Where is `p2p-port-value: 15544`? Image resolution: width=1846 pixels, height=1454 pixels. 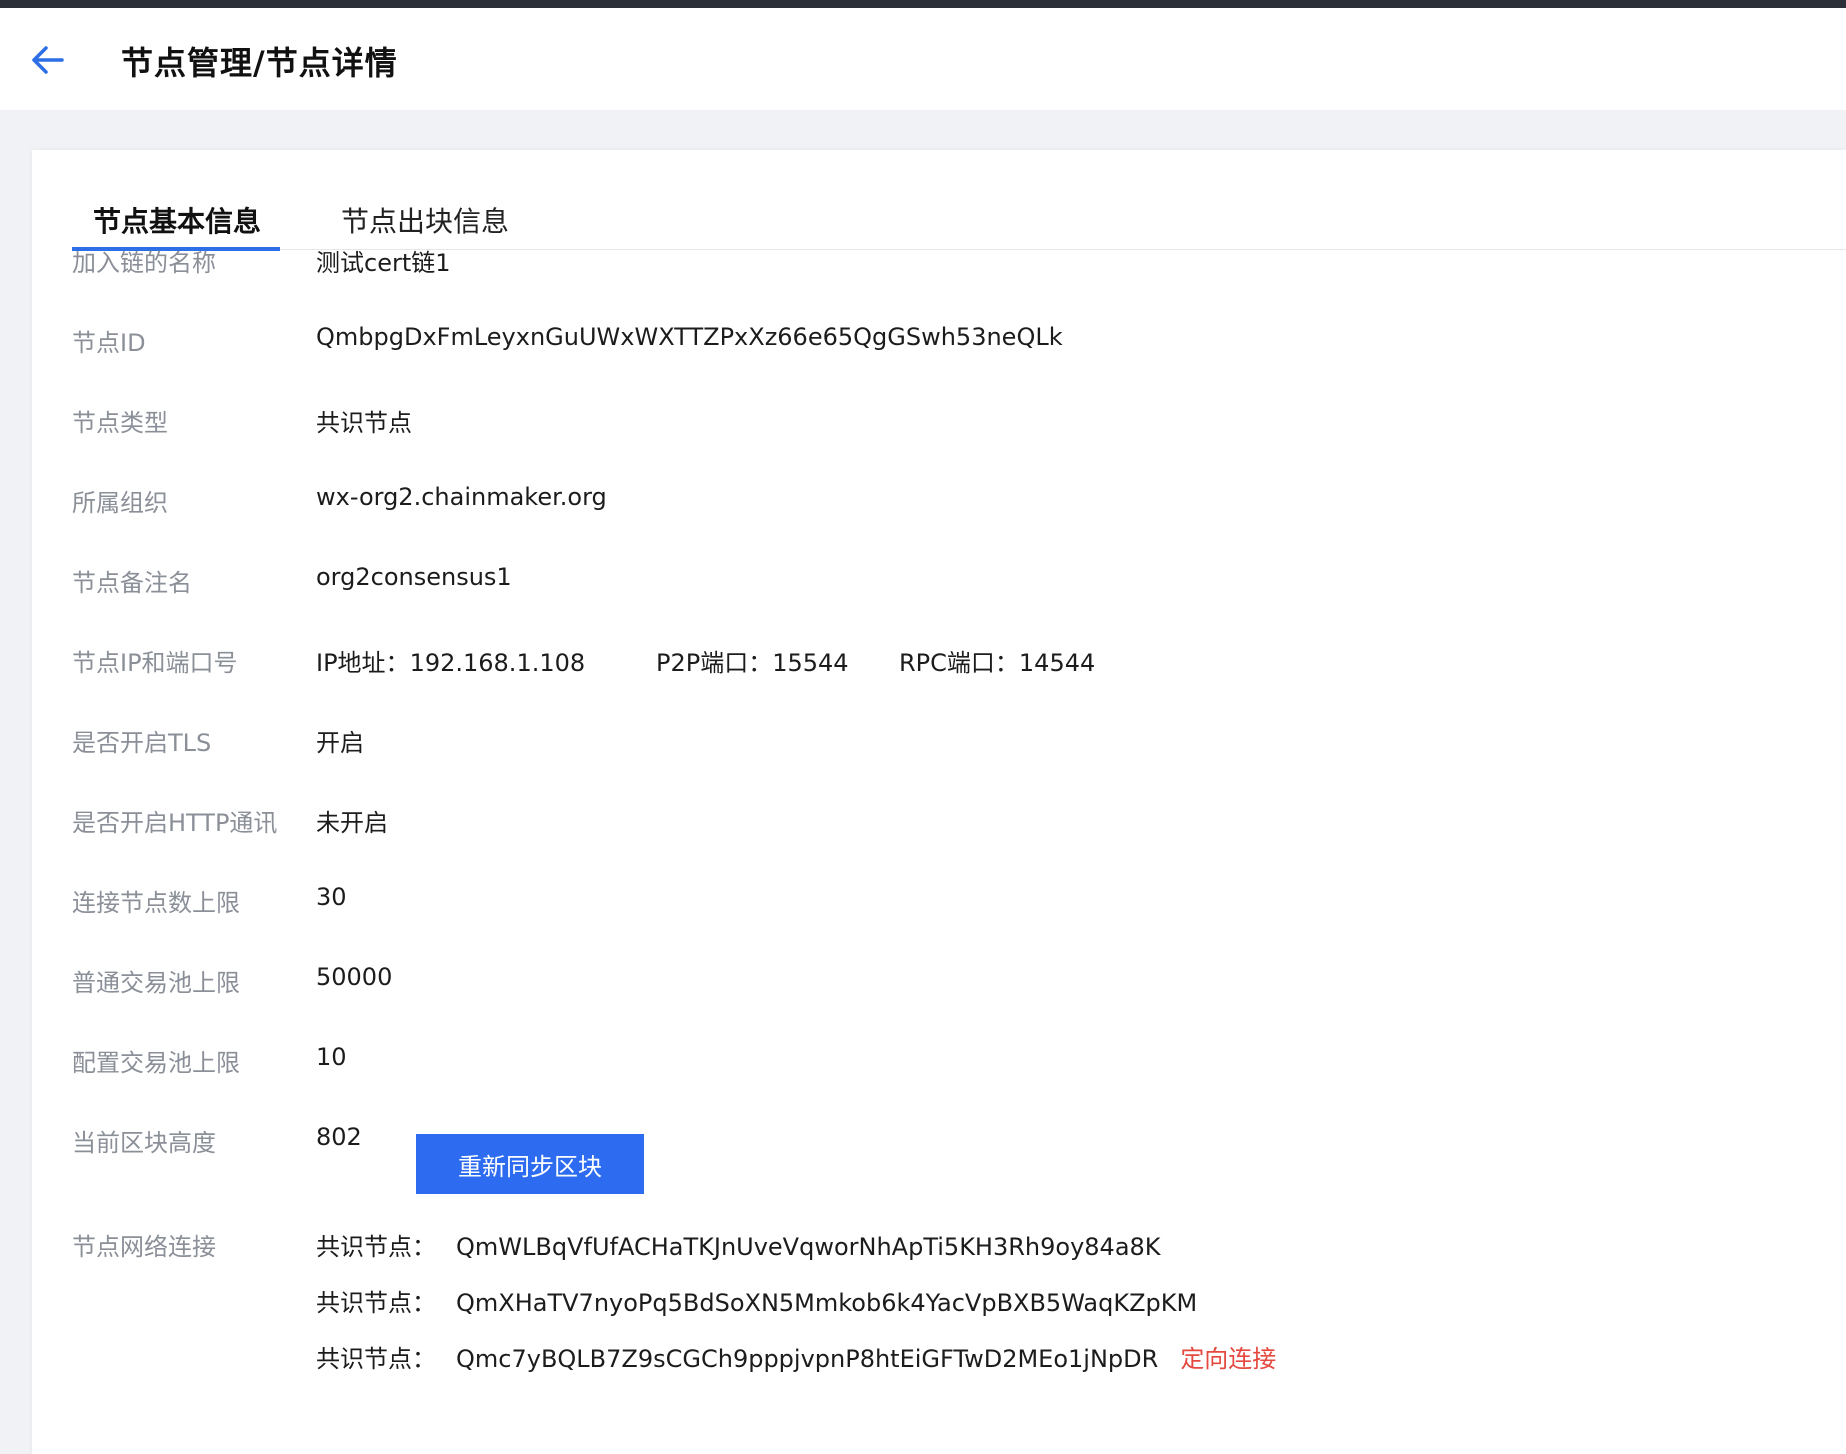 p2p-port-value: 15544 is located at coordinates (810, 663).